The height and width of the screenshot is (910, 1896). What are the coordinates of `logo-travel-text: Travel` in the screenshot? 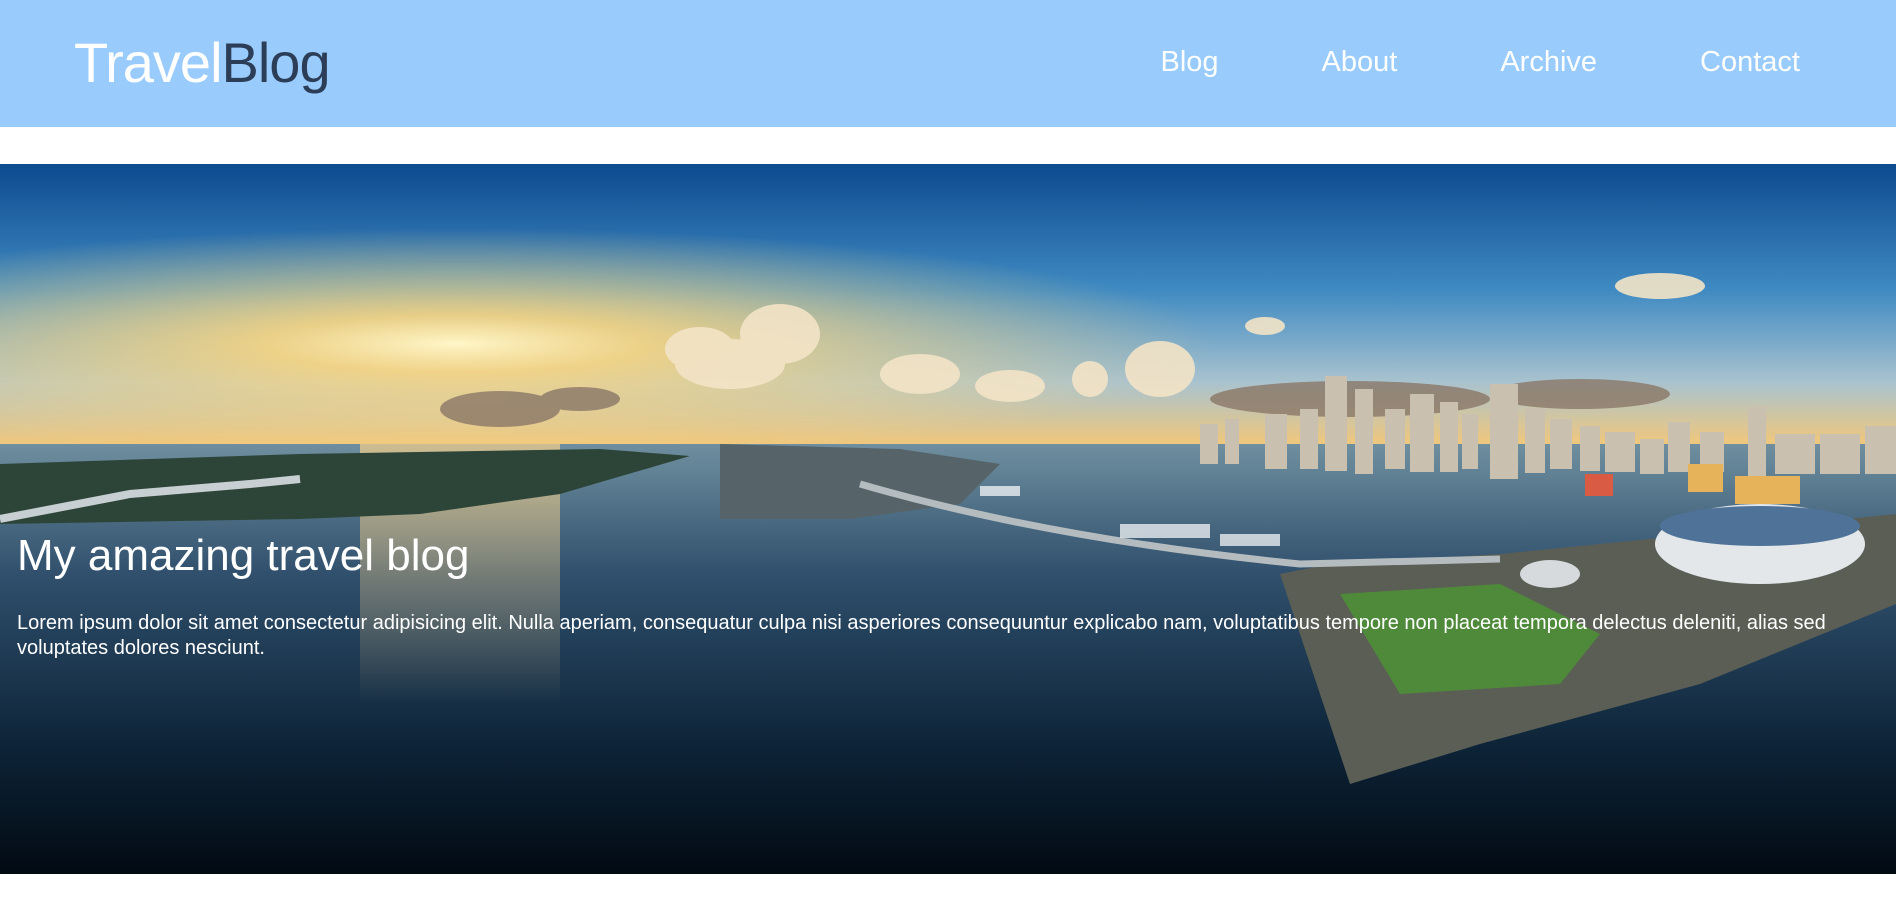 It's located at (148, 62).